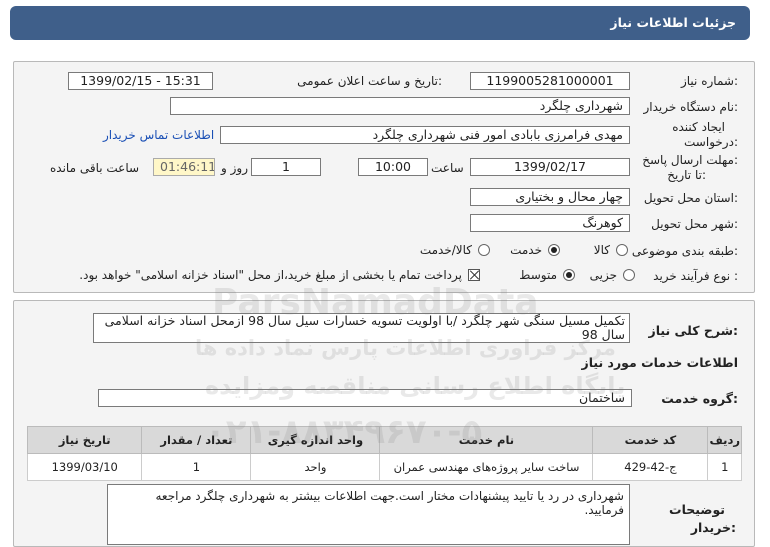 This screenshot has height=547, width=770. What do you see at coordinates (660, 362) in the screenshot?
I see `services-section-title: اطلاعات خدمات مورد نیاز` at bounding box center [660, 362].